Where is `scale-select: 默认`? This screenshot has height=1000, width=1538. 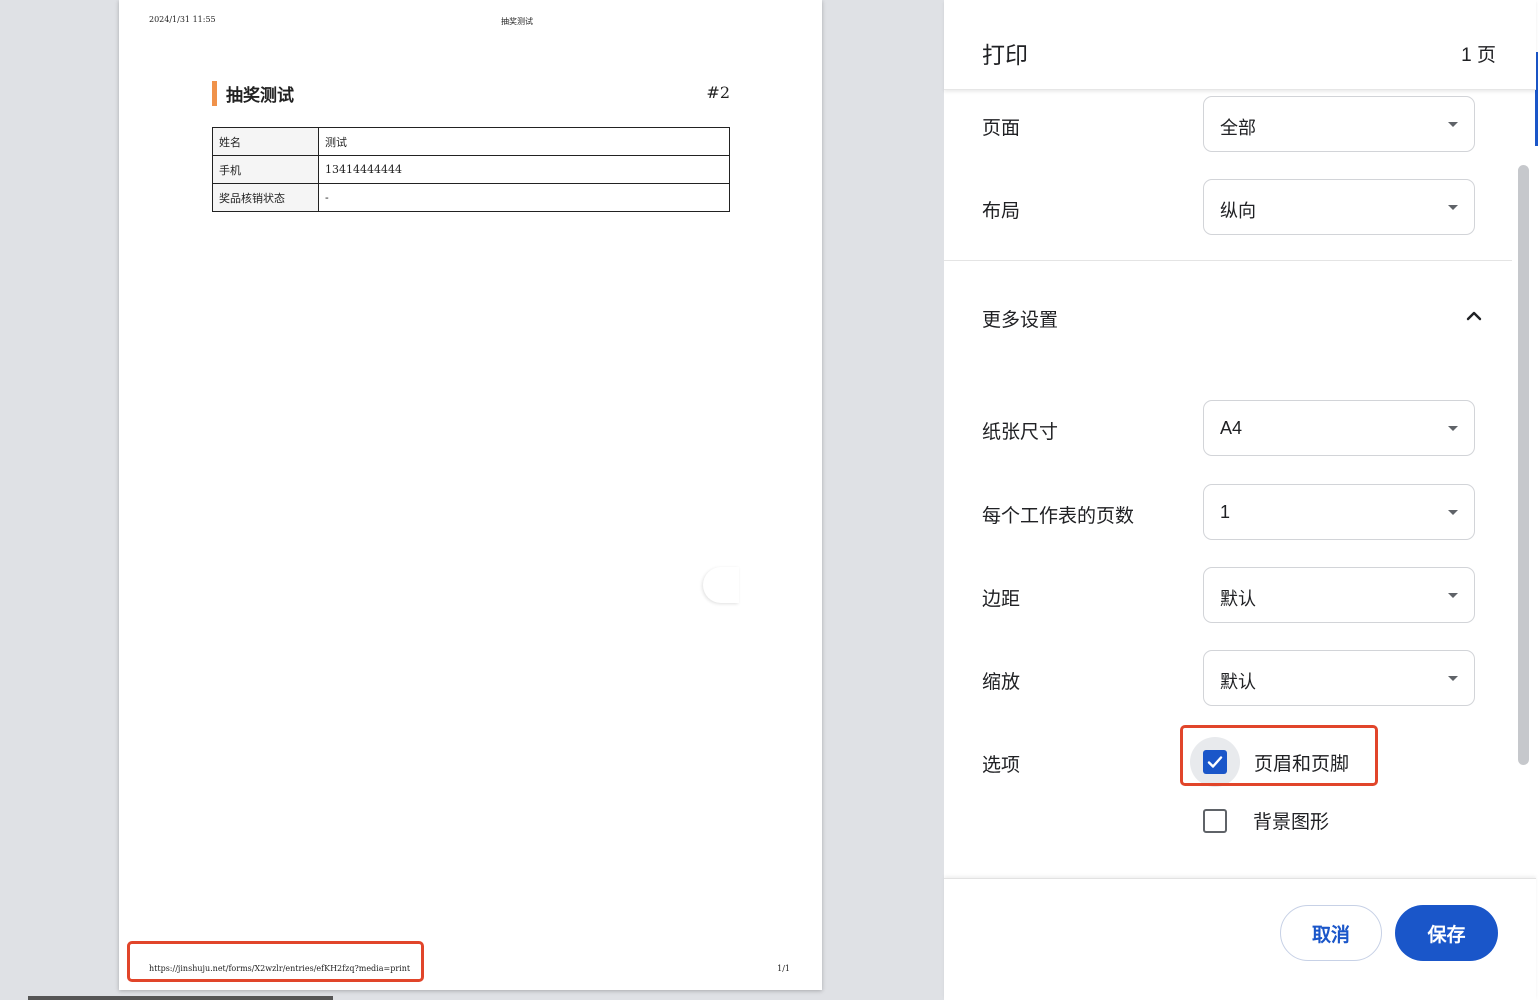
scale-select: 默认 is located at coordinates (1339, 678).